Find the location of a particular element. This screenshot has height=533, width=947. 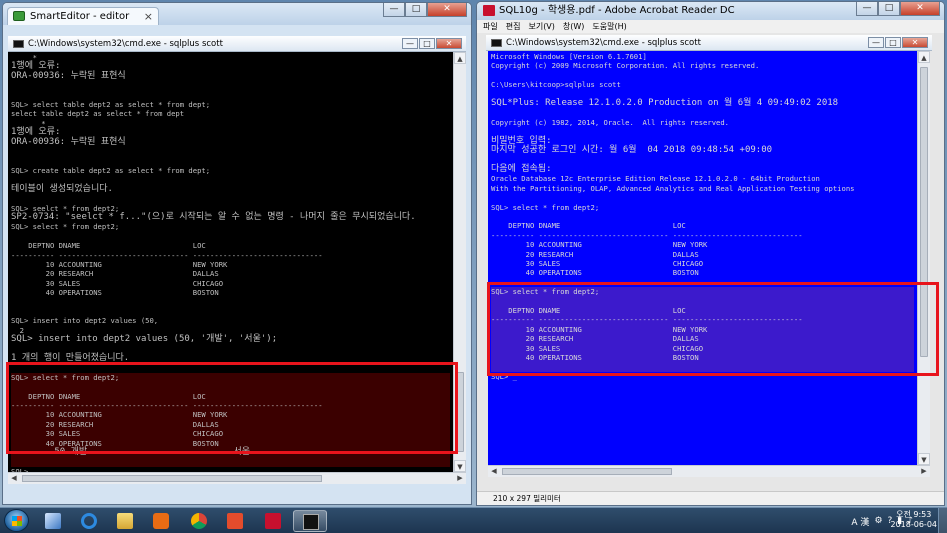

right-vertical-scrollbar: ▲ ▼ is located at coordinates (923, 258).